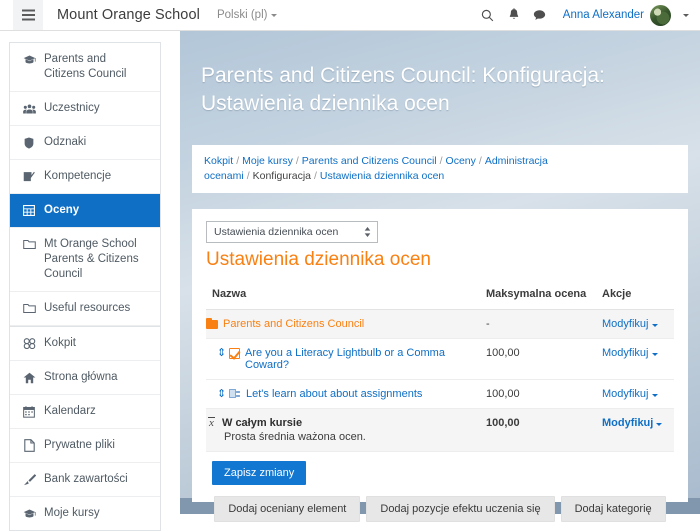  I want to click on grade-category-link: Parents and Citizens Council, so click(293, 324).